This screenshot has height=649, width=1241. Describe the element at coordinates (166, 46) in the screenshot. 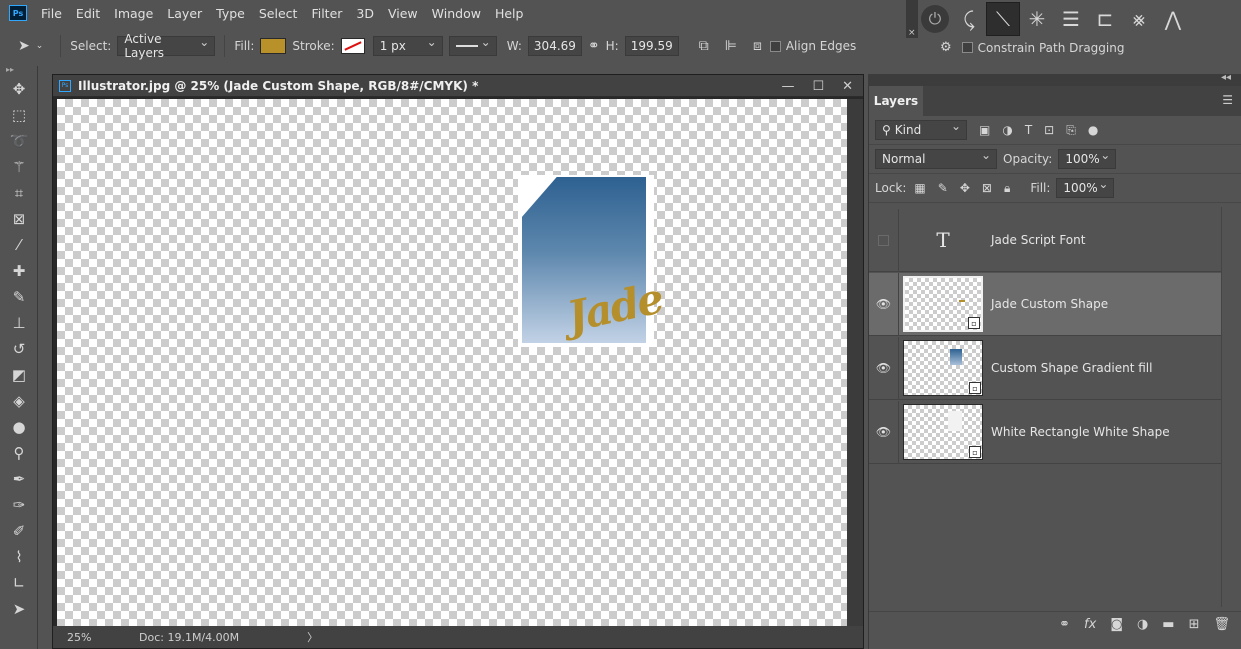

I see `select-dropdown: Active Layers` at that location.